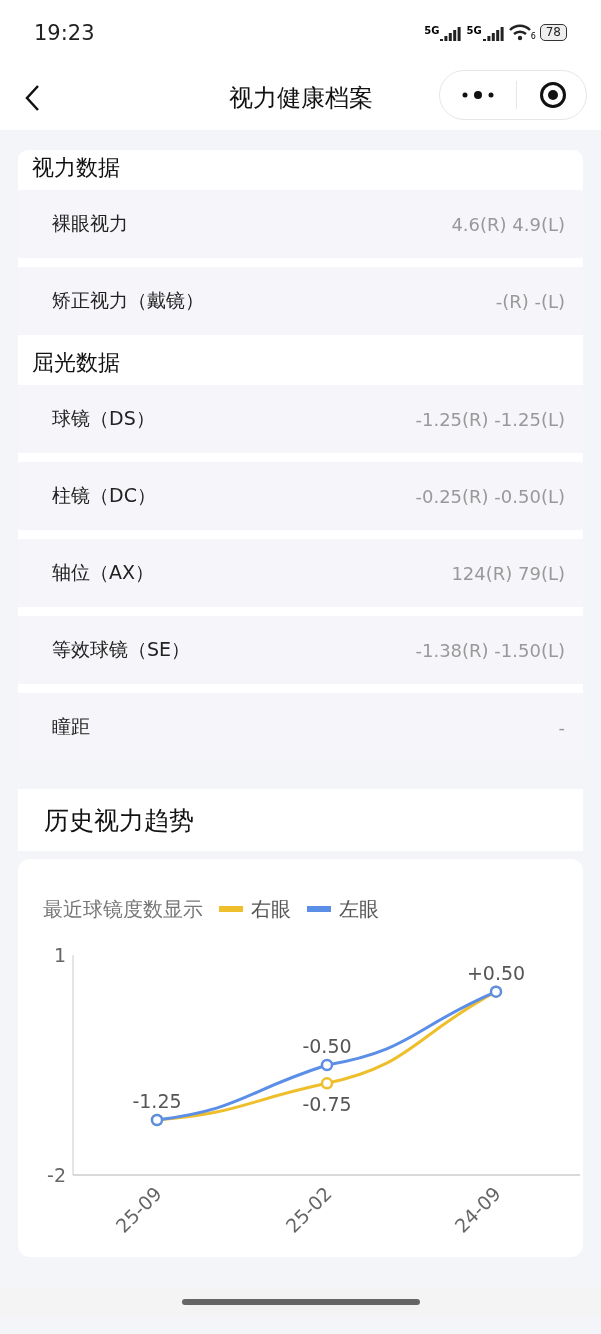  Describe the element at coordinates (76, 168) in the screenshot. I see `section-heading: 视力数据` at that location.